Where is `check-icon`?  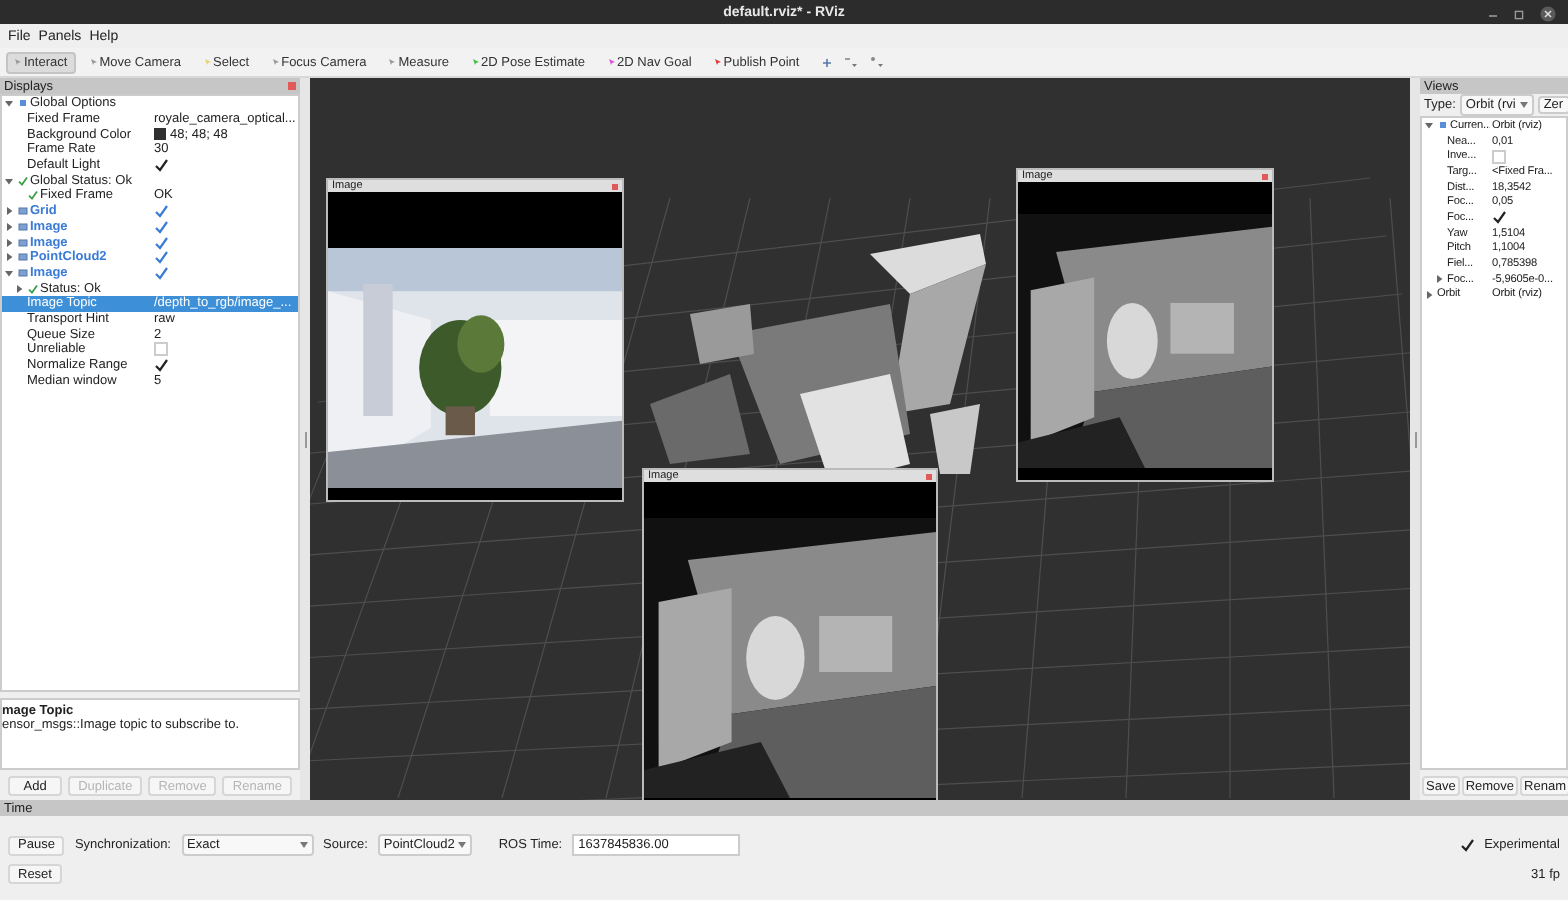 check-icon is located at coordinates (32, 288).